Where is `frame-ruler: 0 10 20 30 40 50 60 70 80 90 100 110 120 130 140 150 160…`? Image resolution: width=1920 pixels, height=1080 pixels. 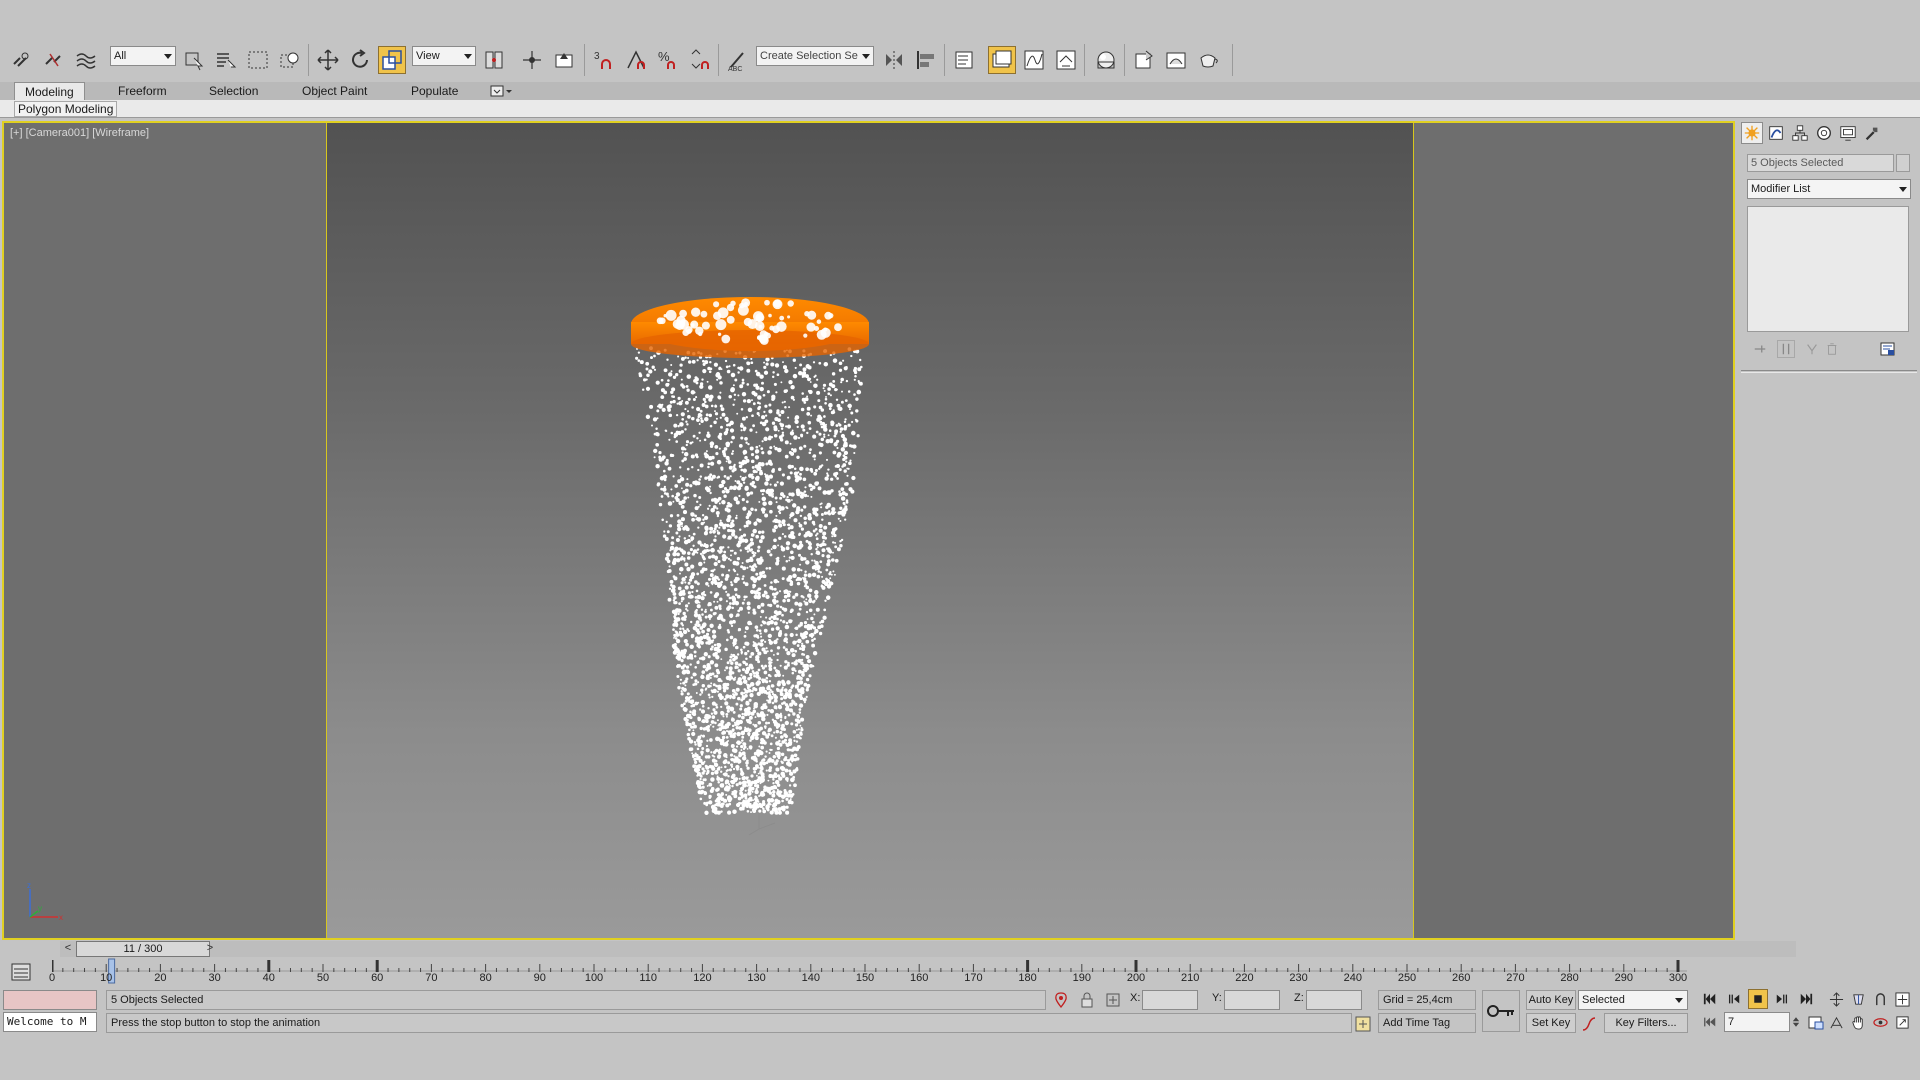
frame-ruler: 0 10 20 30 40 50 60 70 80 90 100 110 120 130 140 150 160… is located at coordinates (868, 972).